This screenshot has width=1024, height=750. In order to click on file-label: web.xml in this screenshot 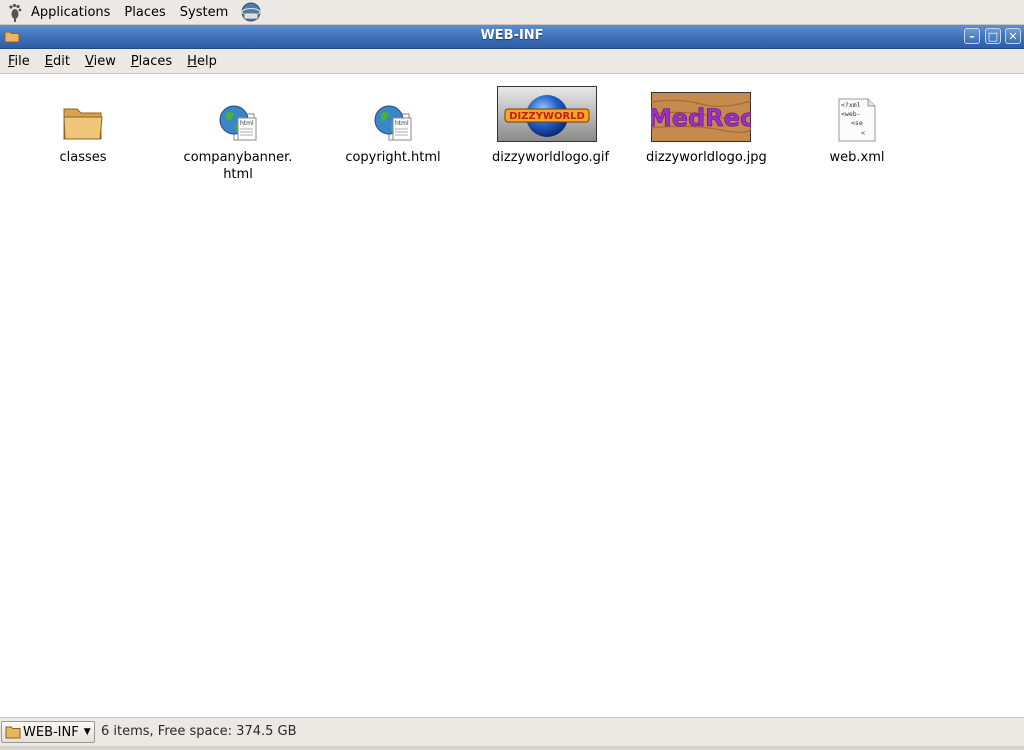, I will do `click(857, 157)`.